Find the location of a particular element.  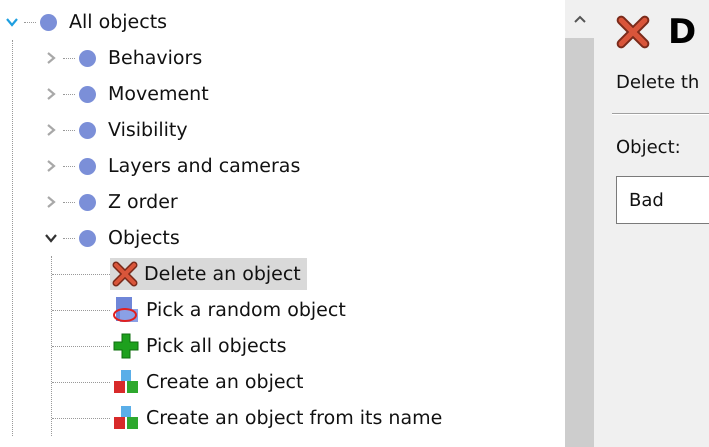

tree-item: Pick all objects is located at coordinates (201, 346).